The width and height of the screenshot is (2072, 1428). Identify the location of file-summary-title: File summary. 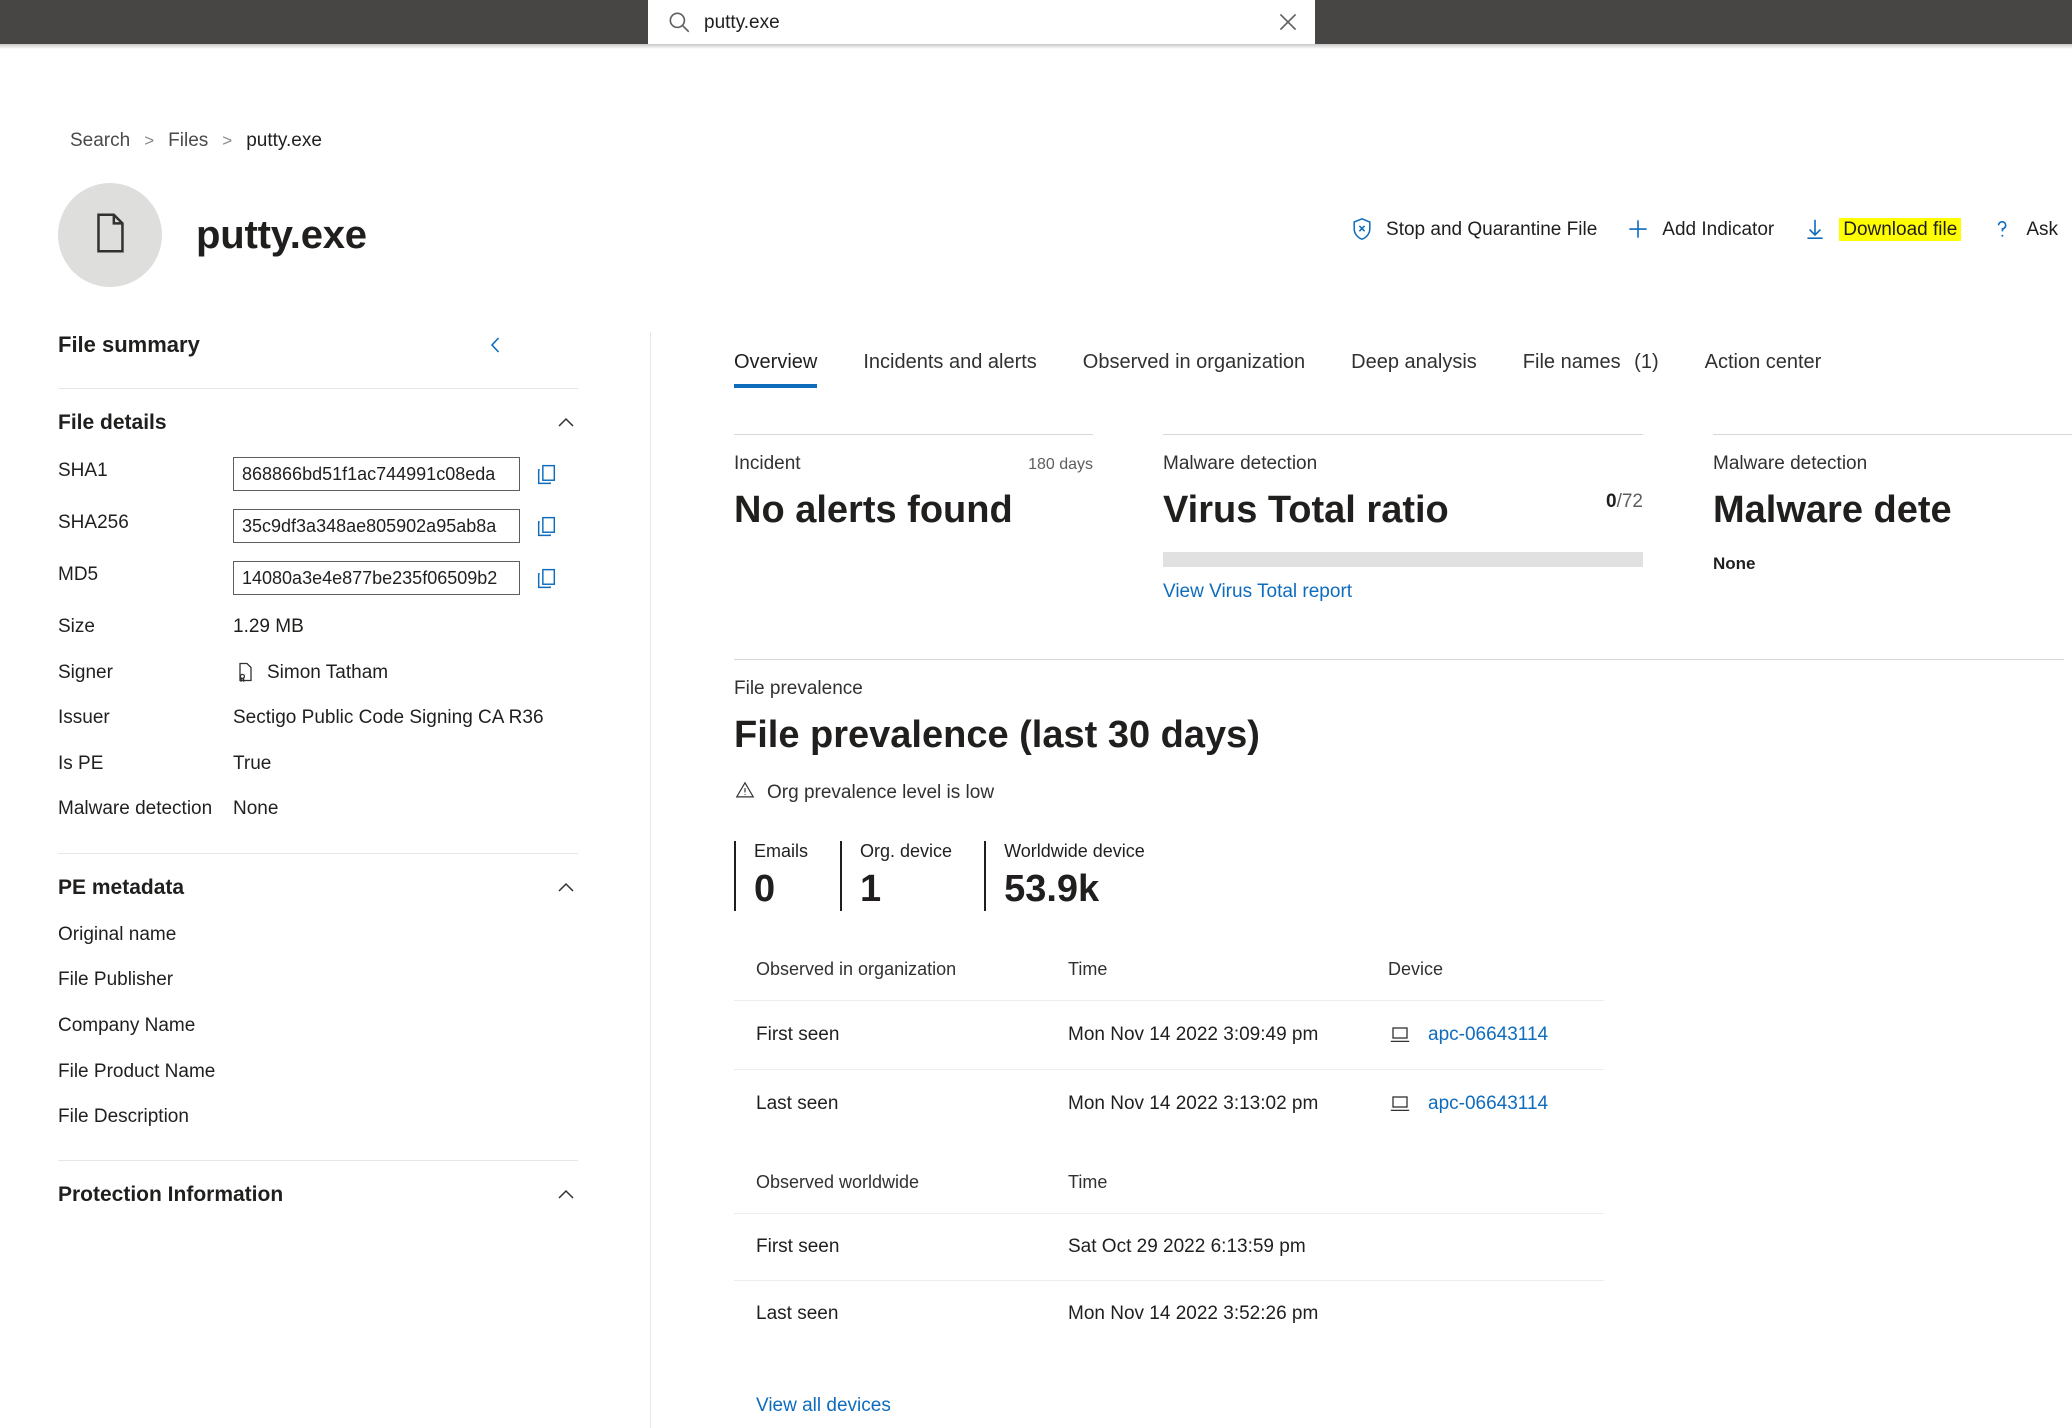
(129, 344).